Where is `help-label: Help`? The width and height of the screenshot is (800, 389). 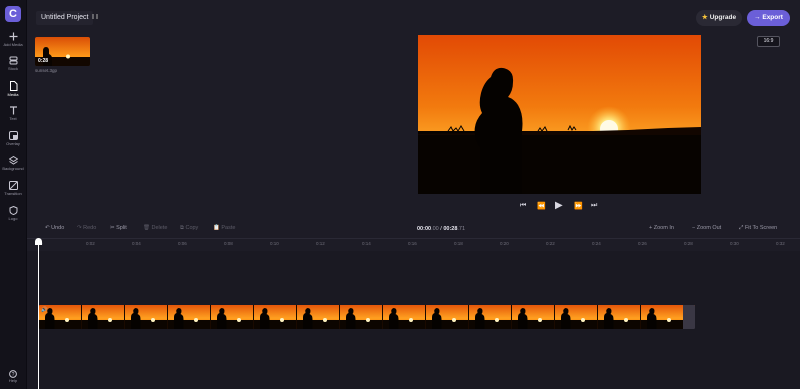
help-label: Help is located at coordinates (13, 380).